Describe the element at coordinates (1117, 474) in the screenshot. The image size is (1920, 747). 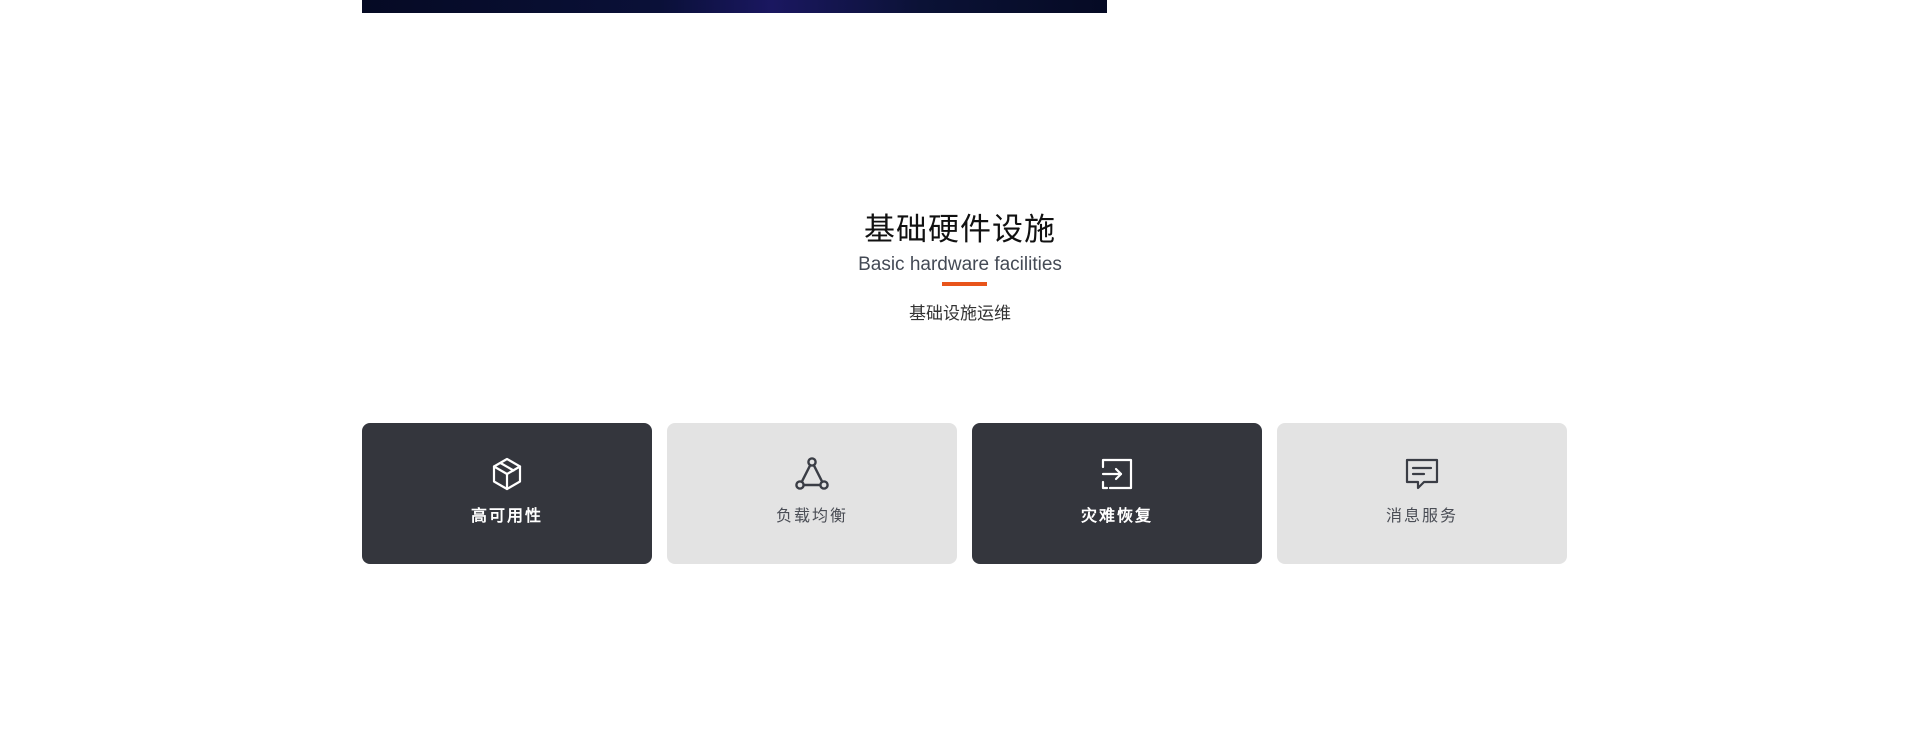
I see `recovery-icon` at that location.